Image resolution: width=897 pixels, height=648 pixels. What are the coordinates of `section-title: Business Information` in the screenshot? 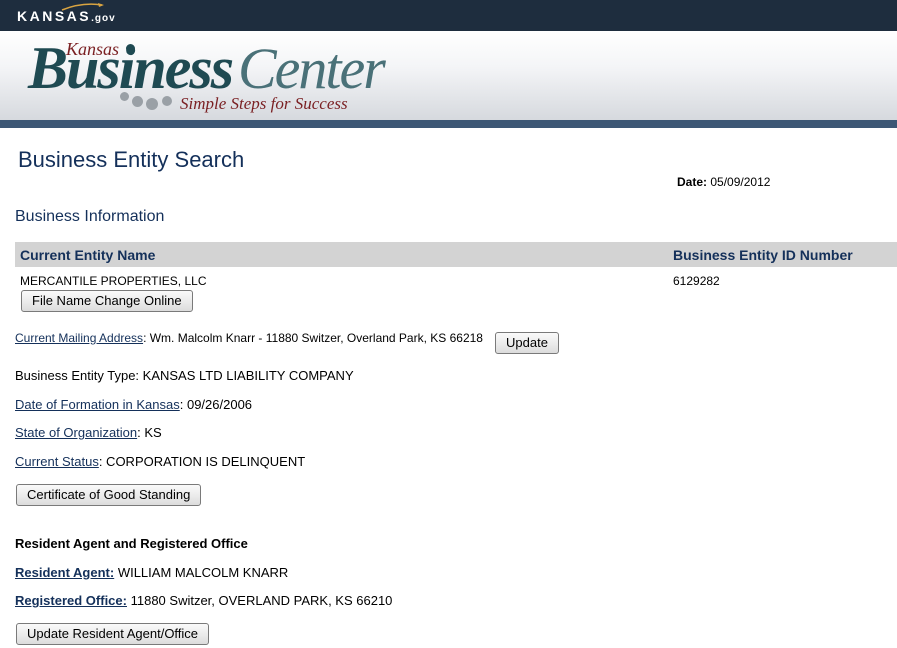 It's located at (90, 216).